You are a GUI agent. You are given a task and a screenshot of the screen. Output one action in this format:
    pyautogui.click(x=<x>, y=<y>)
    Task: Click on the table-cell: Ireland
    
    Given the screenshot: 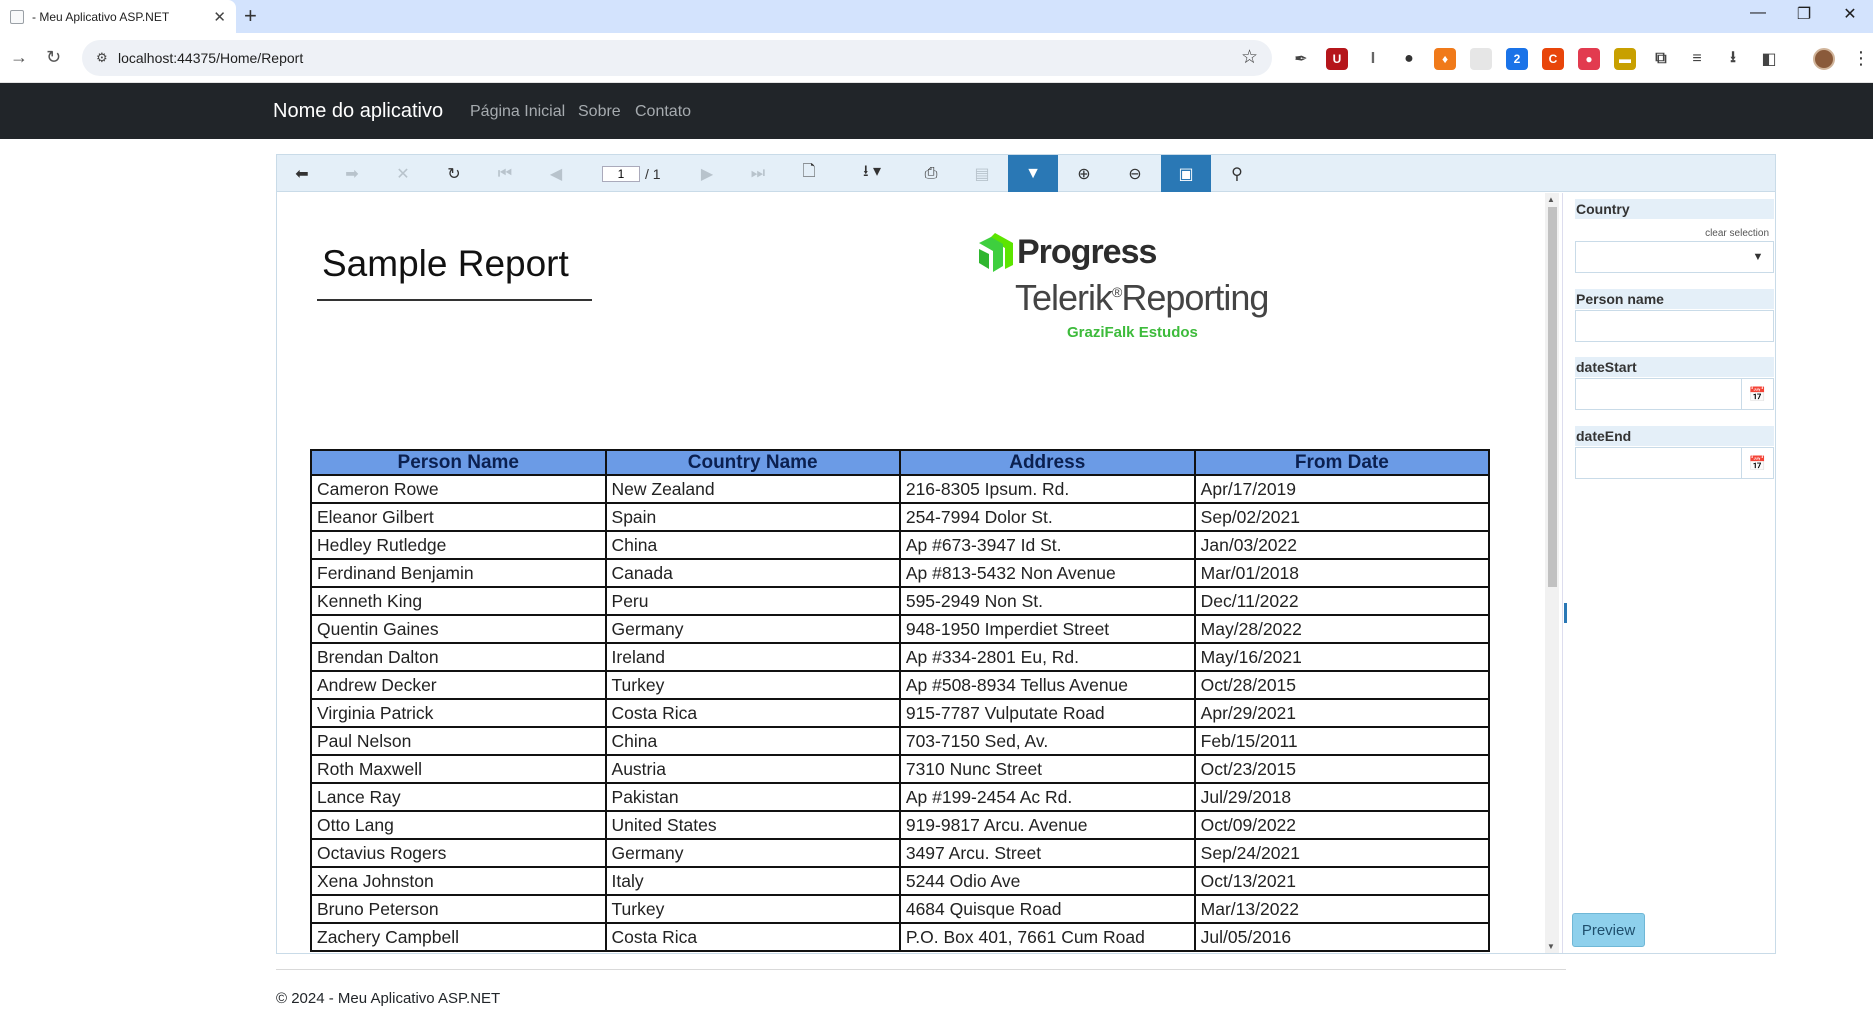 What is the action you would take?
    pyautogui.click(x=752, y=657)
    